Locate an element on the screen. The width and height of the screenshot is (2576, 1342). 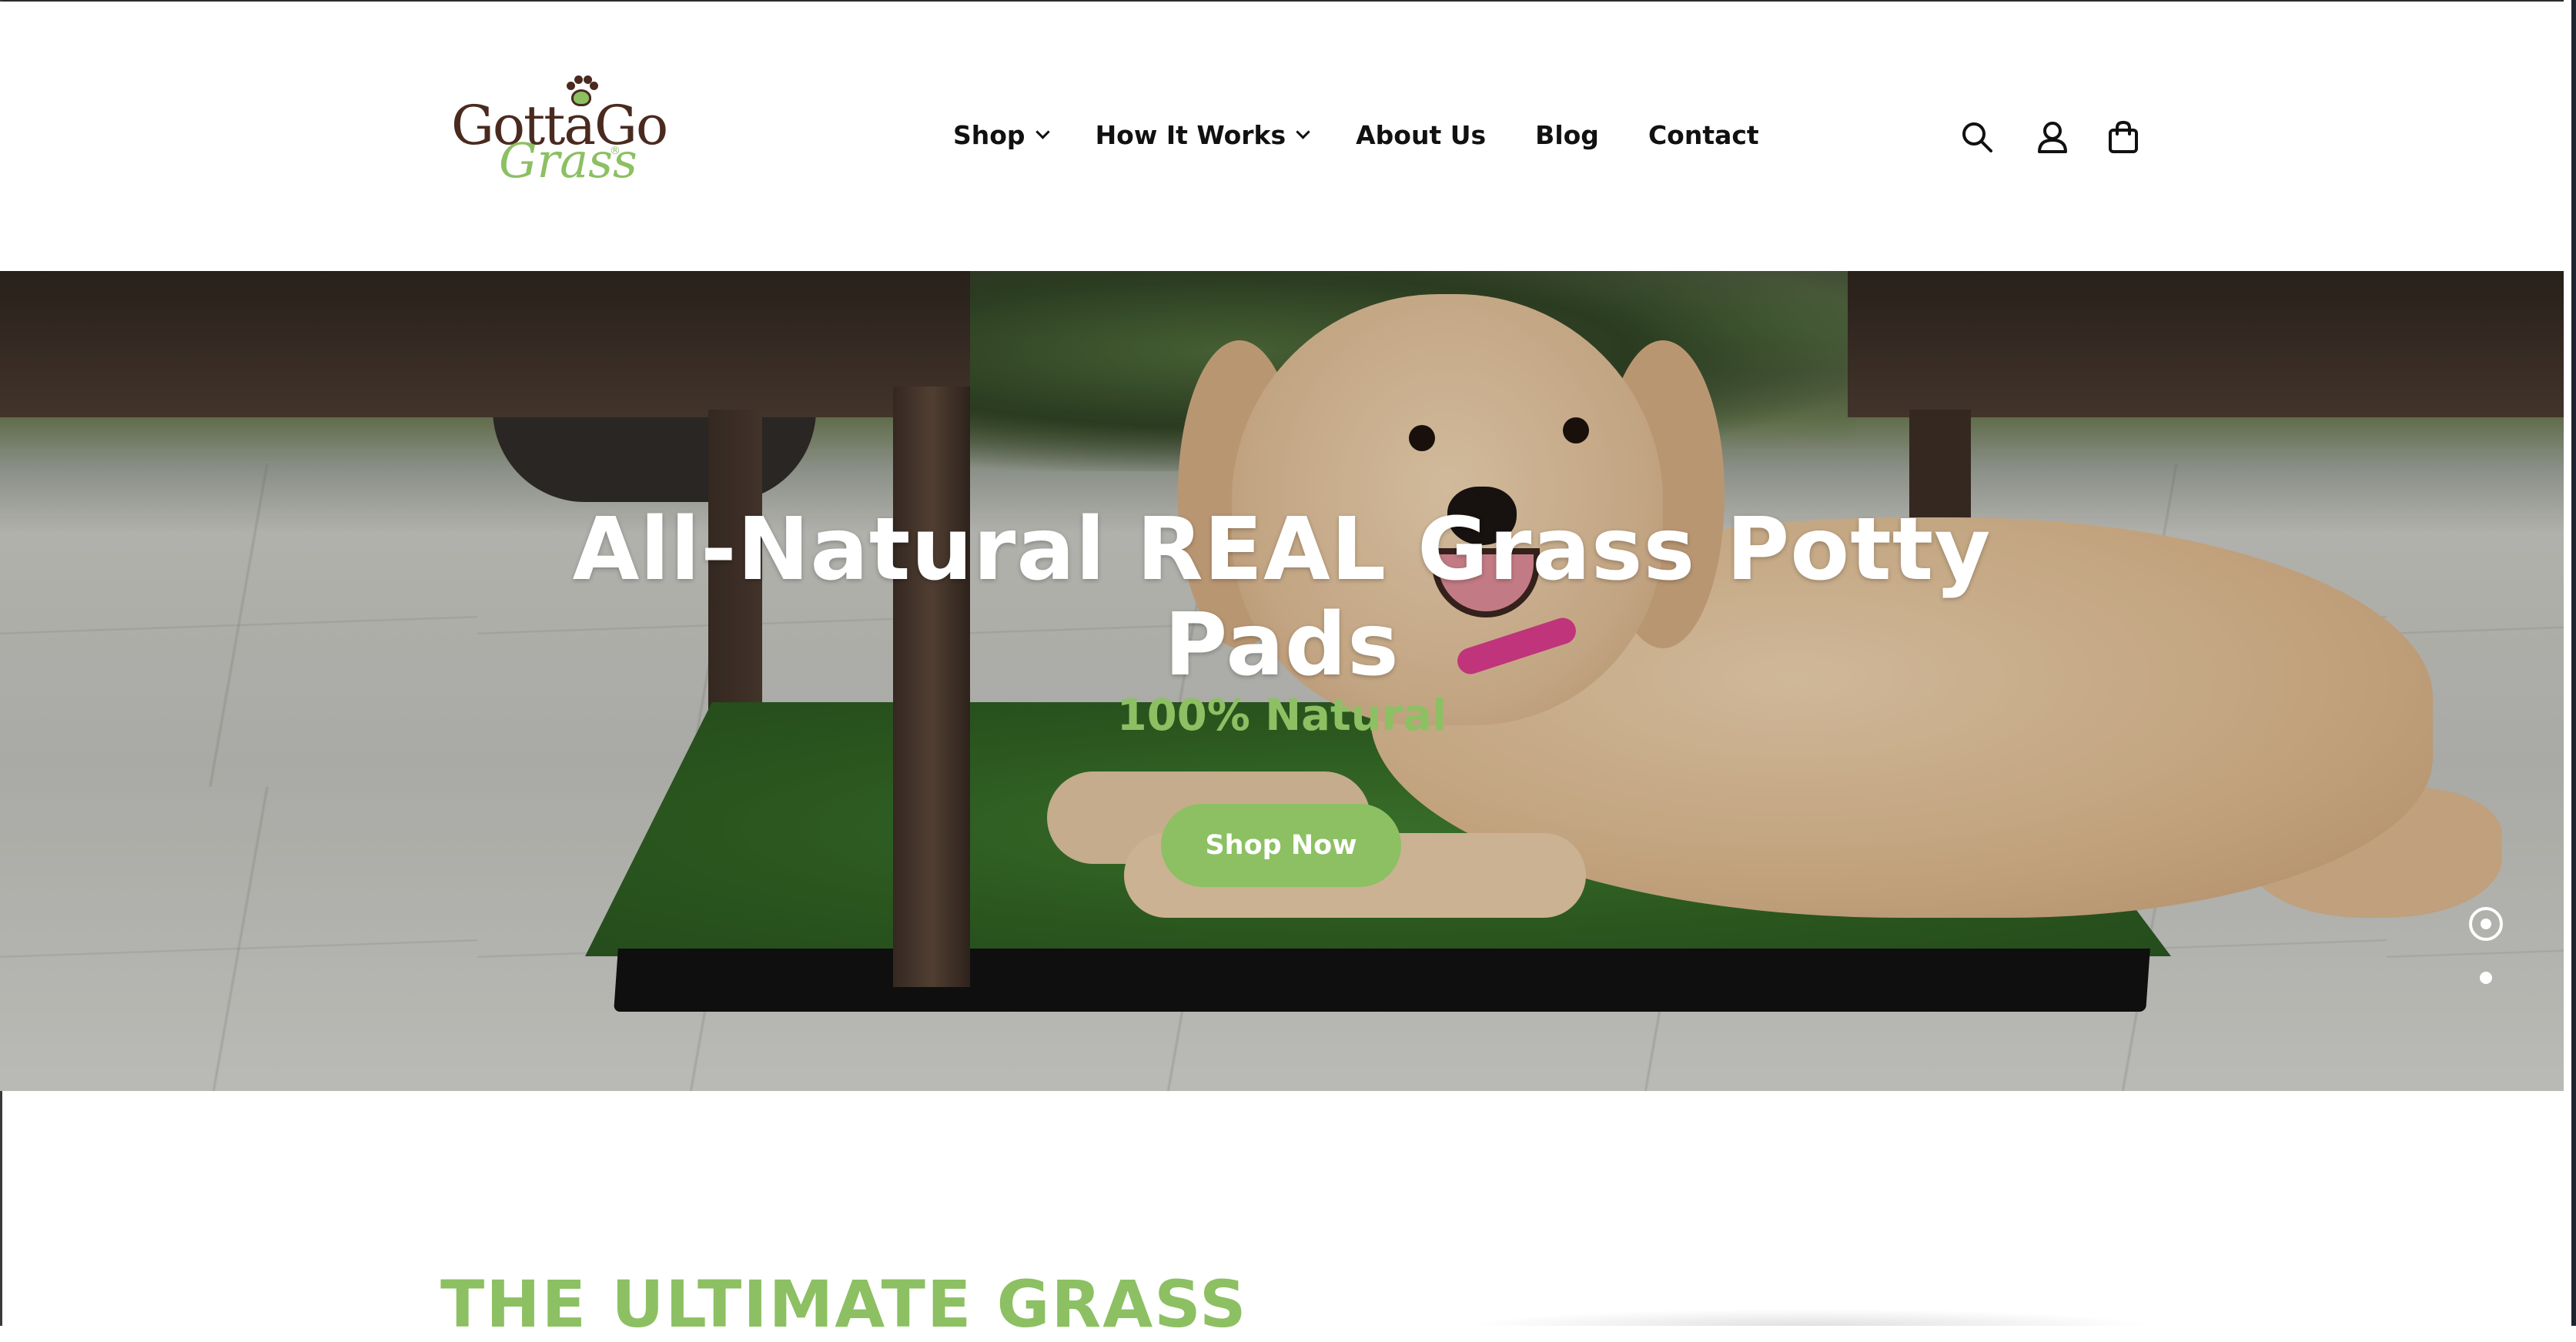
main-nav: Shop How It Works About Us Blog Contact is located at coordinates (1356, 135).